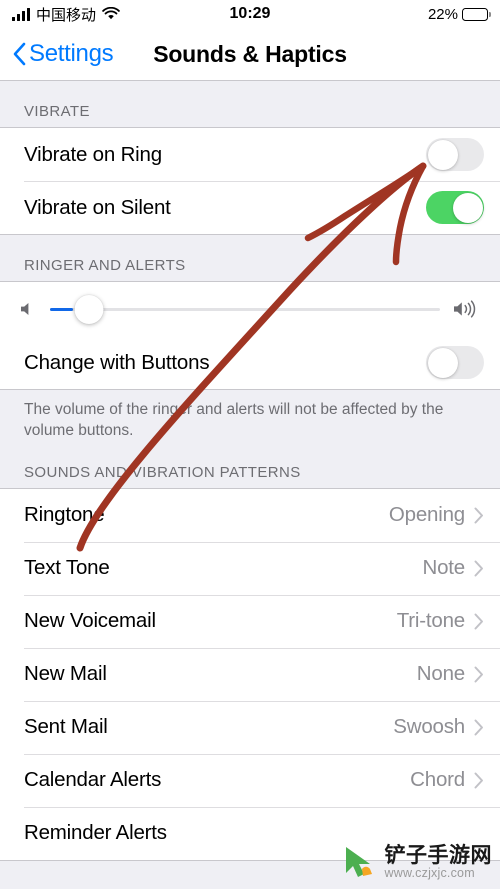  What do you see at coordinates (93, 780) in the screenshot?
I see `row-label: Calendar Alerts` at bounding box center [93, 780].